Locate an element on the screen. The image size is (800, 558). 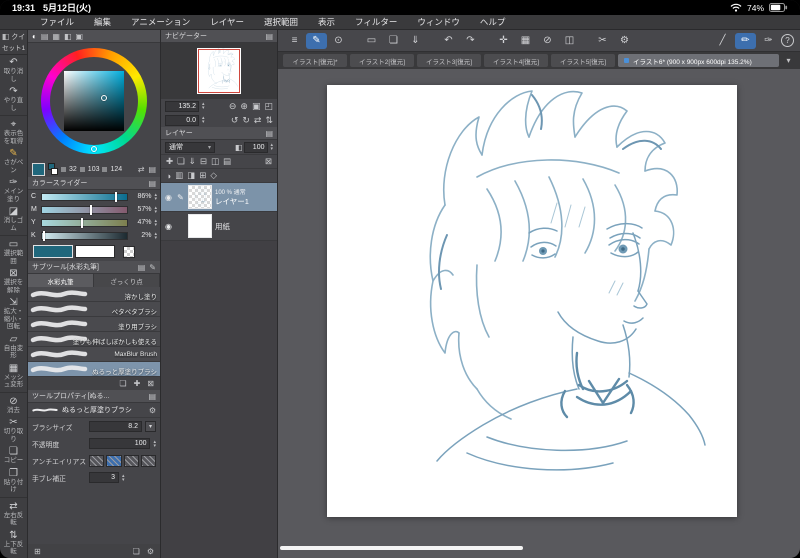
duplicate-icon: ❏ is located at coordinates (136, 551).